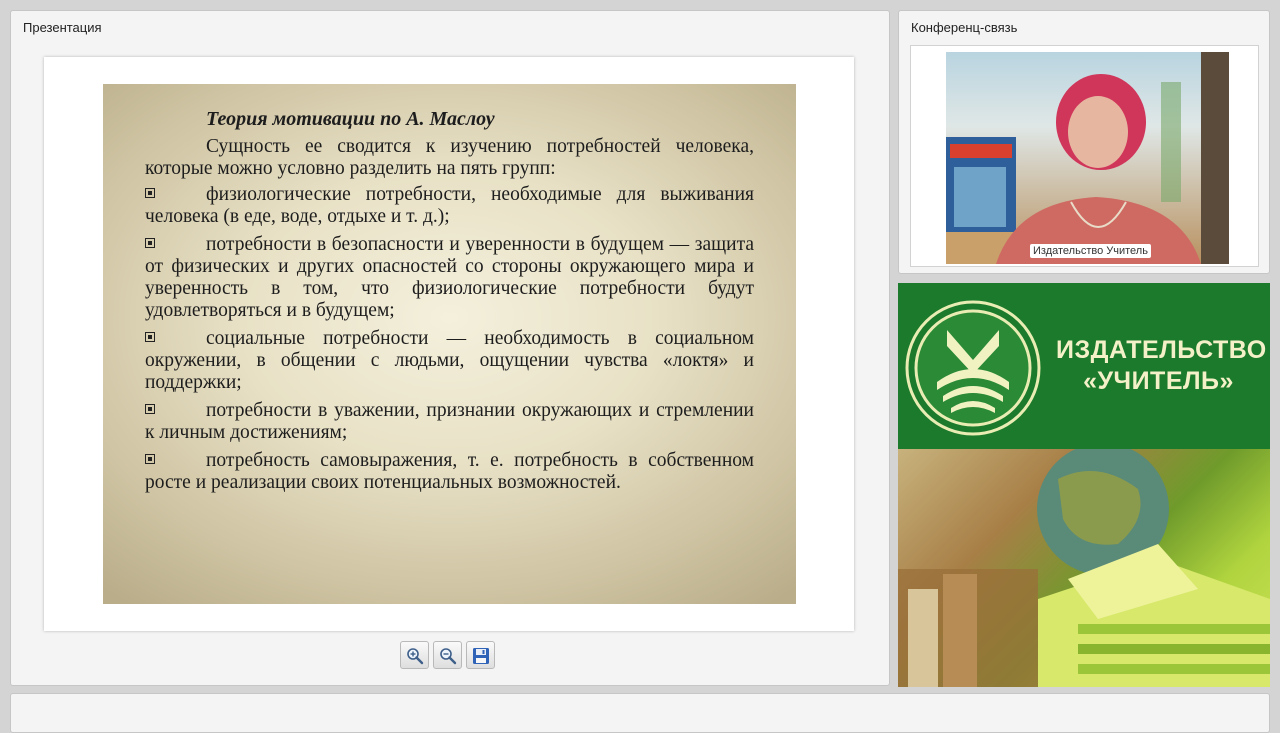 The height and width of the screenshot is (733, 1280). What do you see at coordinates (964, 27) in the screenshot?
I see `conference-panel-title: Конференц-связь` at bounding box center [964, 27].